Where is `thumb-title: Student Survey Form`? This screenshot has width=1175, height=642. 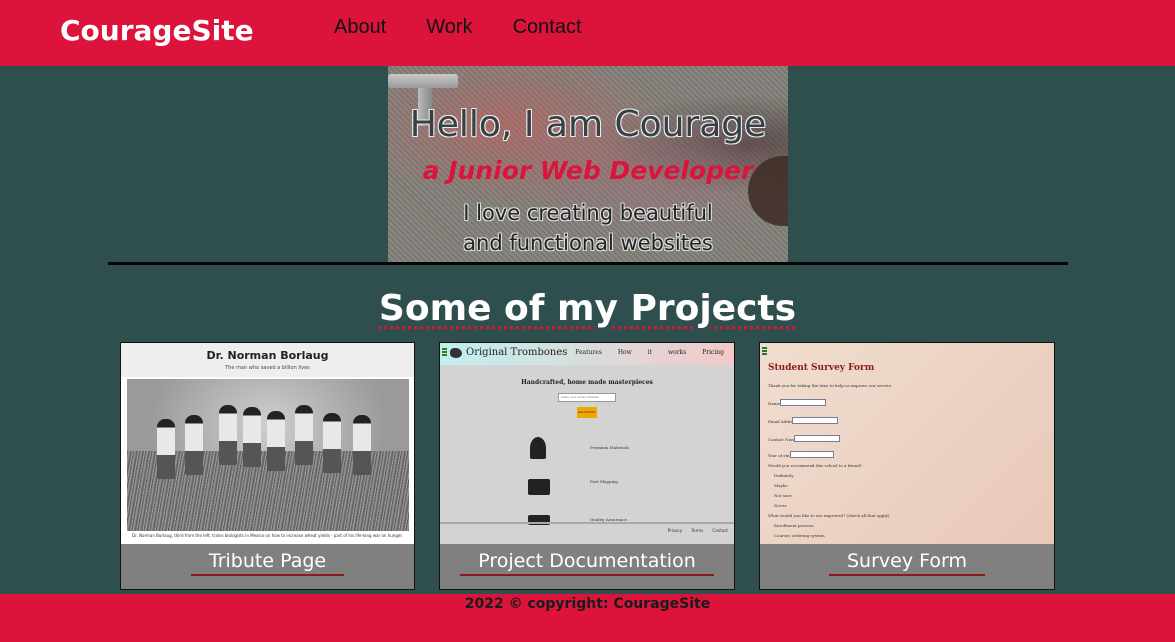 thumb-title: Student Survey Form is located at coordinates (821, 368).